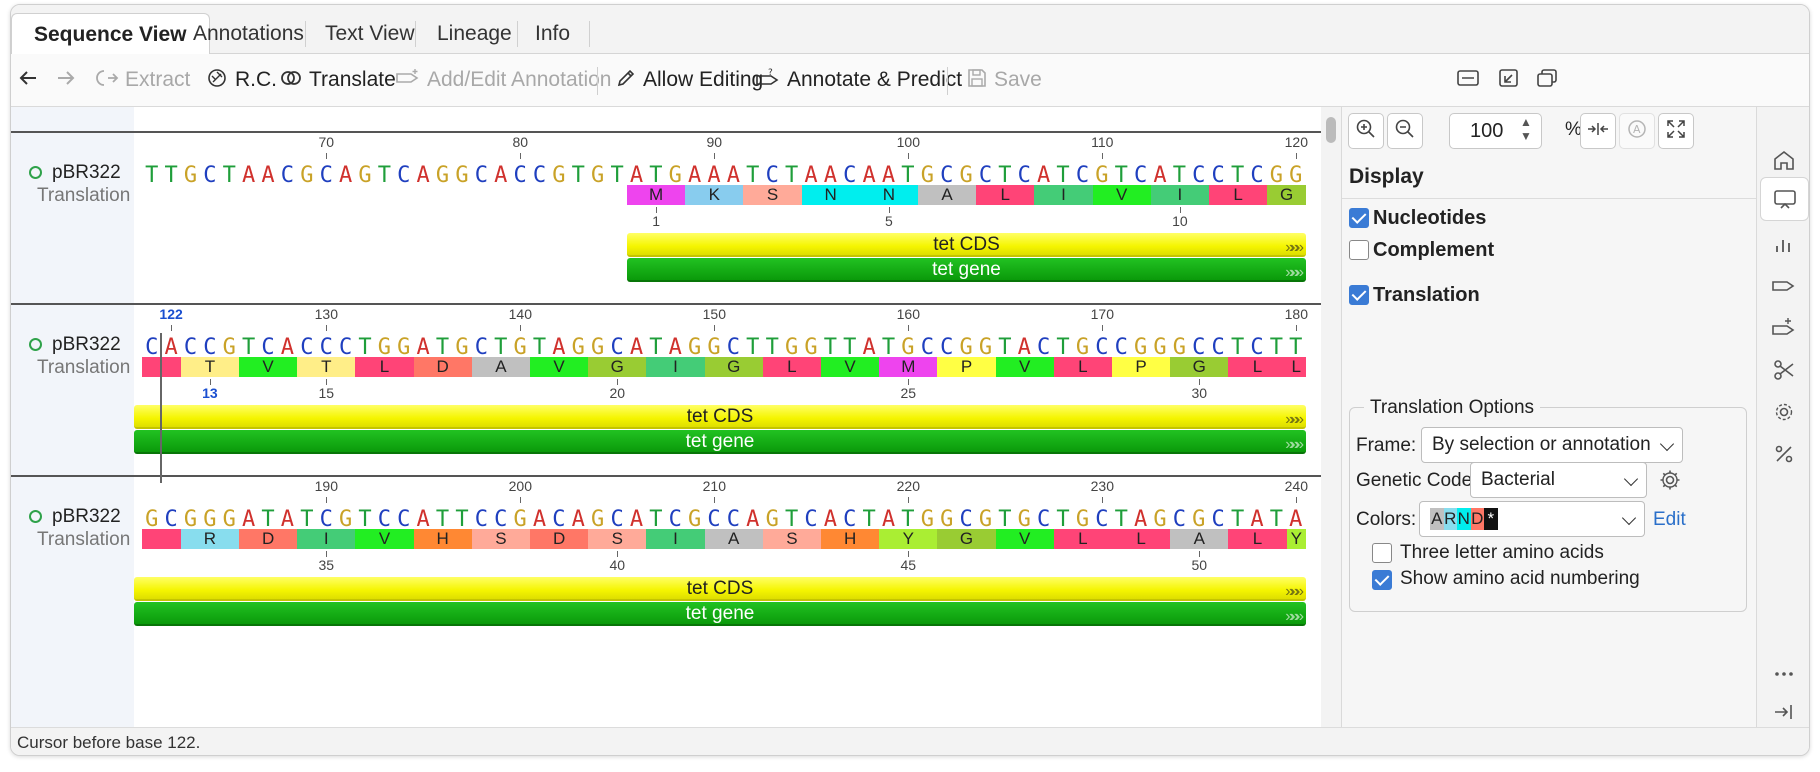 The width and height of the screenshot is (1820, 772). I want to click on base: A, so click(249, 175).